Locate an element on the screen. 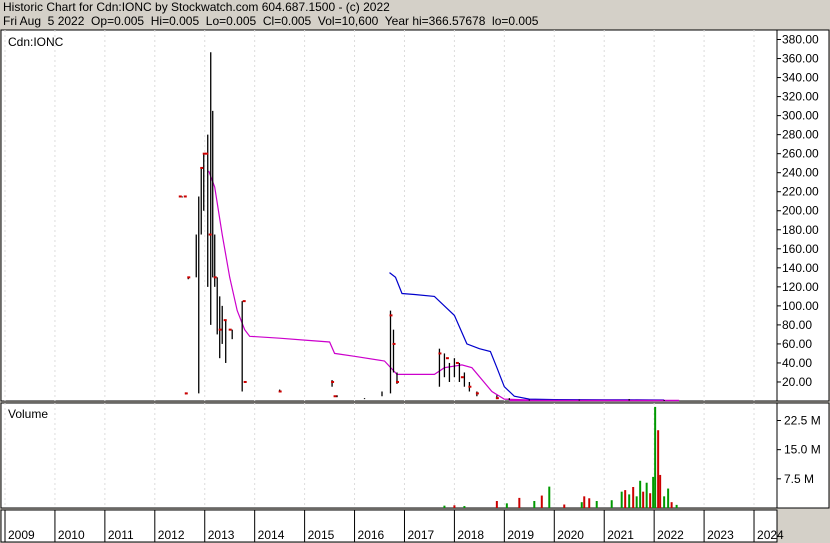  year-tick-label: 2024 is located at coordinates (770, 535).